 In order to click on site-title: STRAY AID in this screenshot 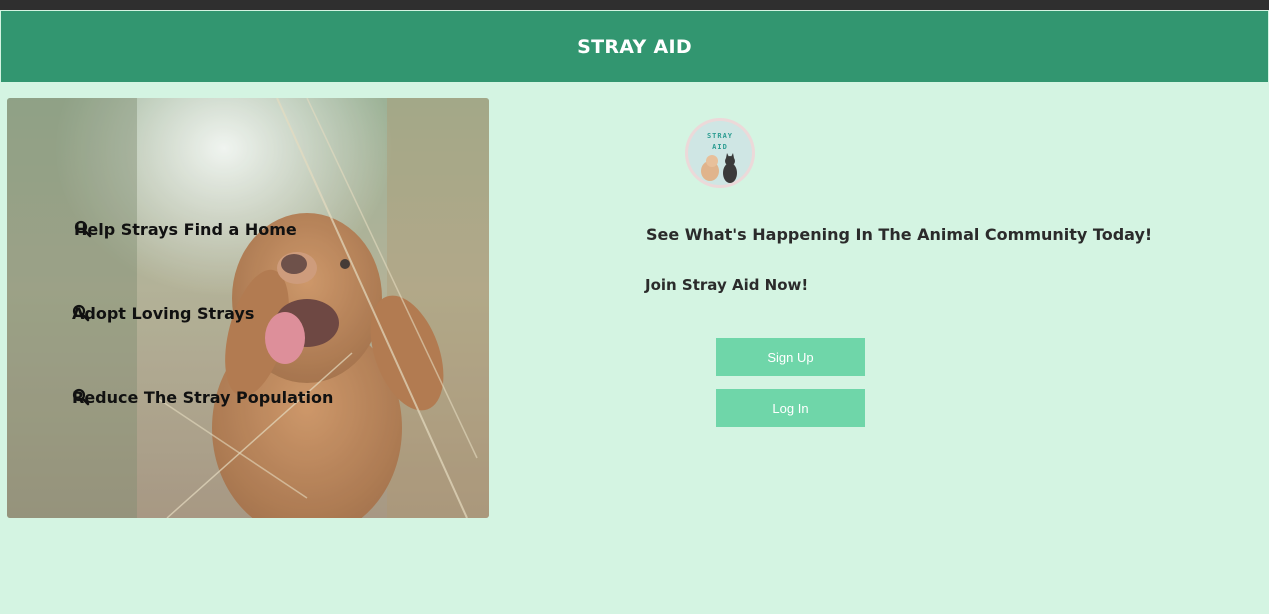, I will do `click(634, 46)`.